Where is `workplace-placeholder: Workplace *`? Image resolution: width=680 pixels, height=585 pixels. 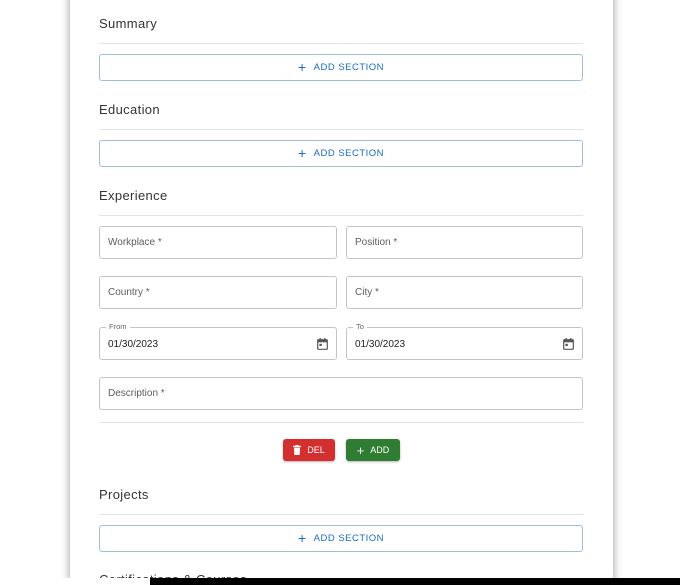
workplace-placeholder: Workplace * is located at coordinates (135, 242).